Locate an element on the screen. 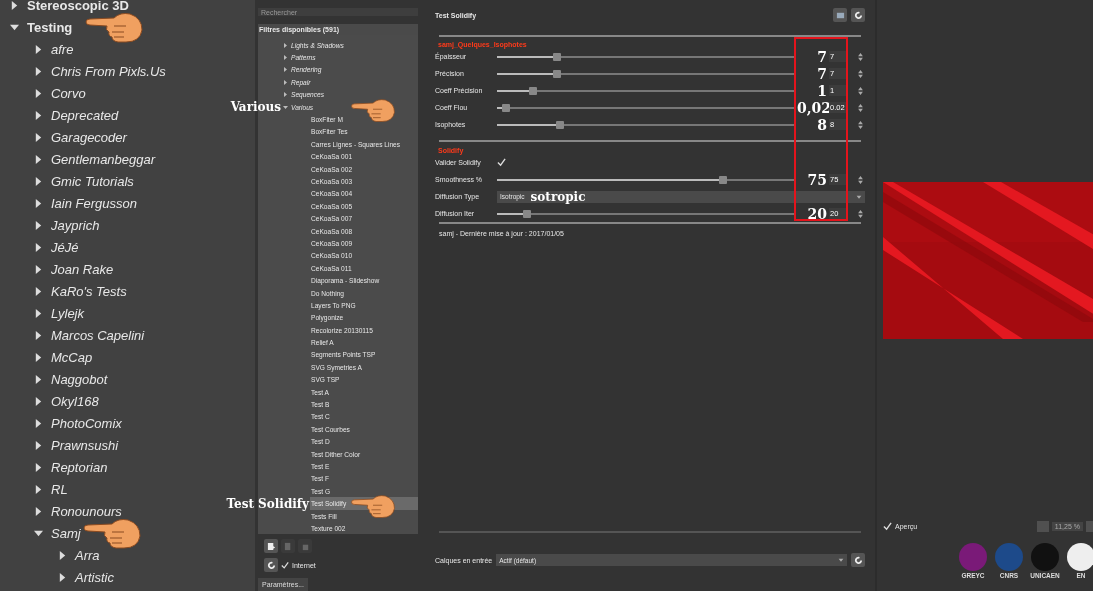  tree-item: PhotoComix is located at coordinates (86, 423).